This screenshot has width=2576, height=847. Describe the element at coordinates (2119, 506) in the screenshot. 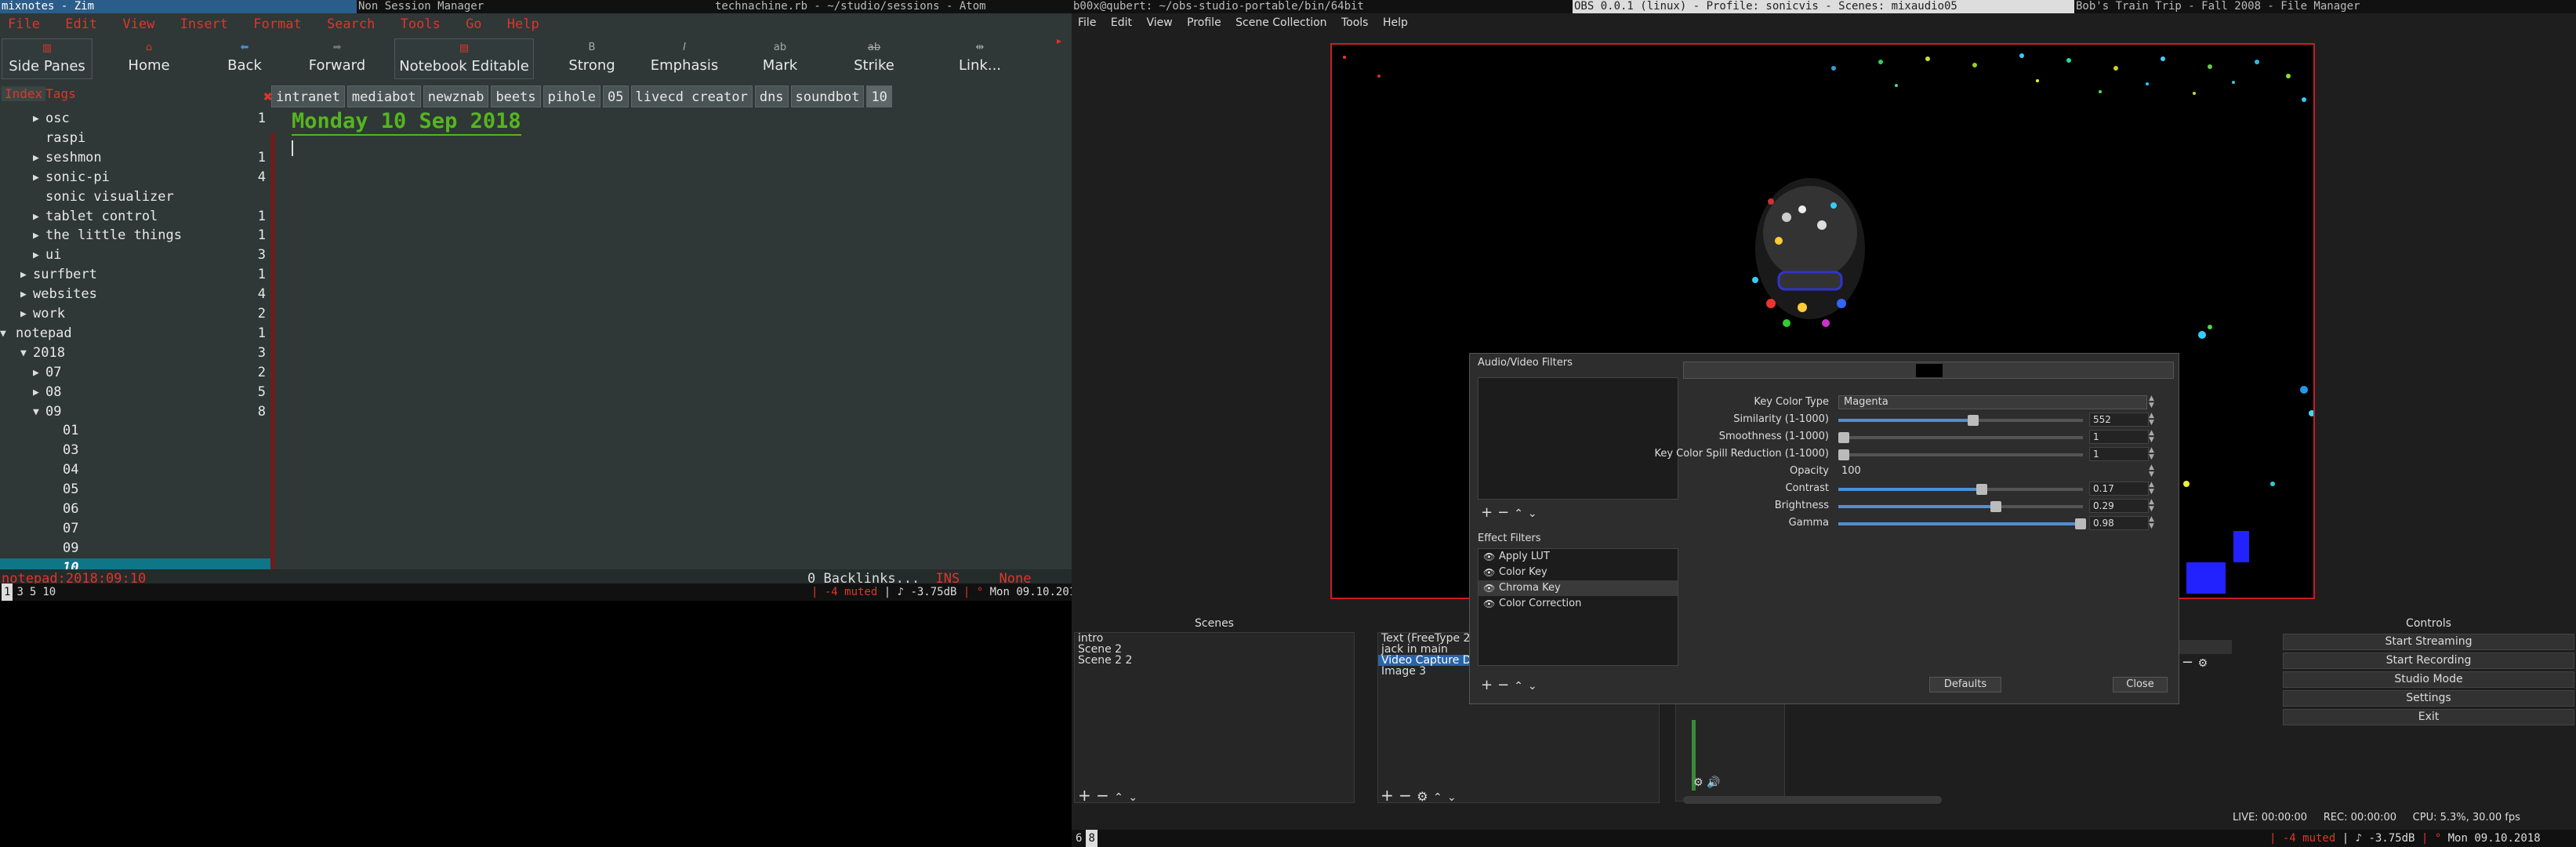

I see `brightness-input: 0.29` at that location.